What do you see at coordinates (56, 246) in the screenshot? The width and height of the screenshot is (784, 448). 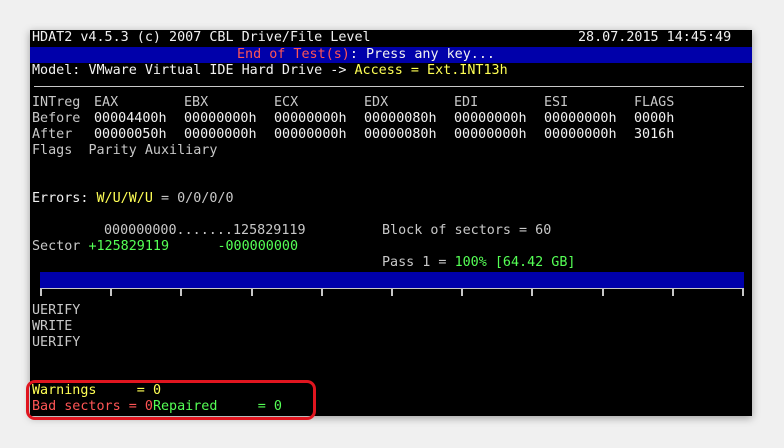 I see `sector-label: Sector` at bounding box center [56, 246].